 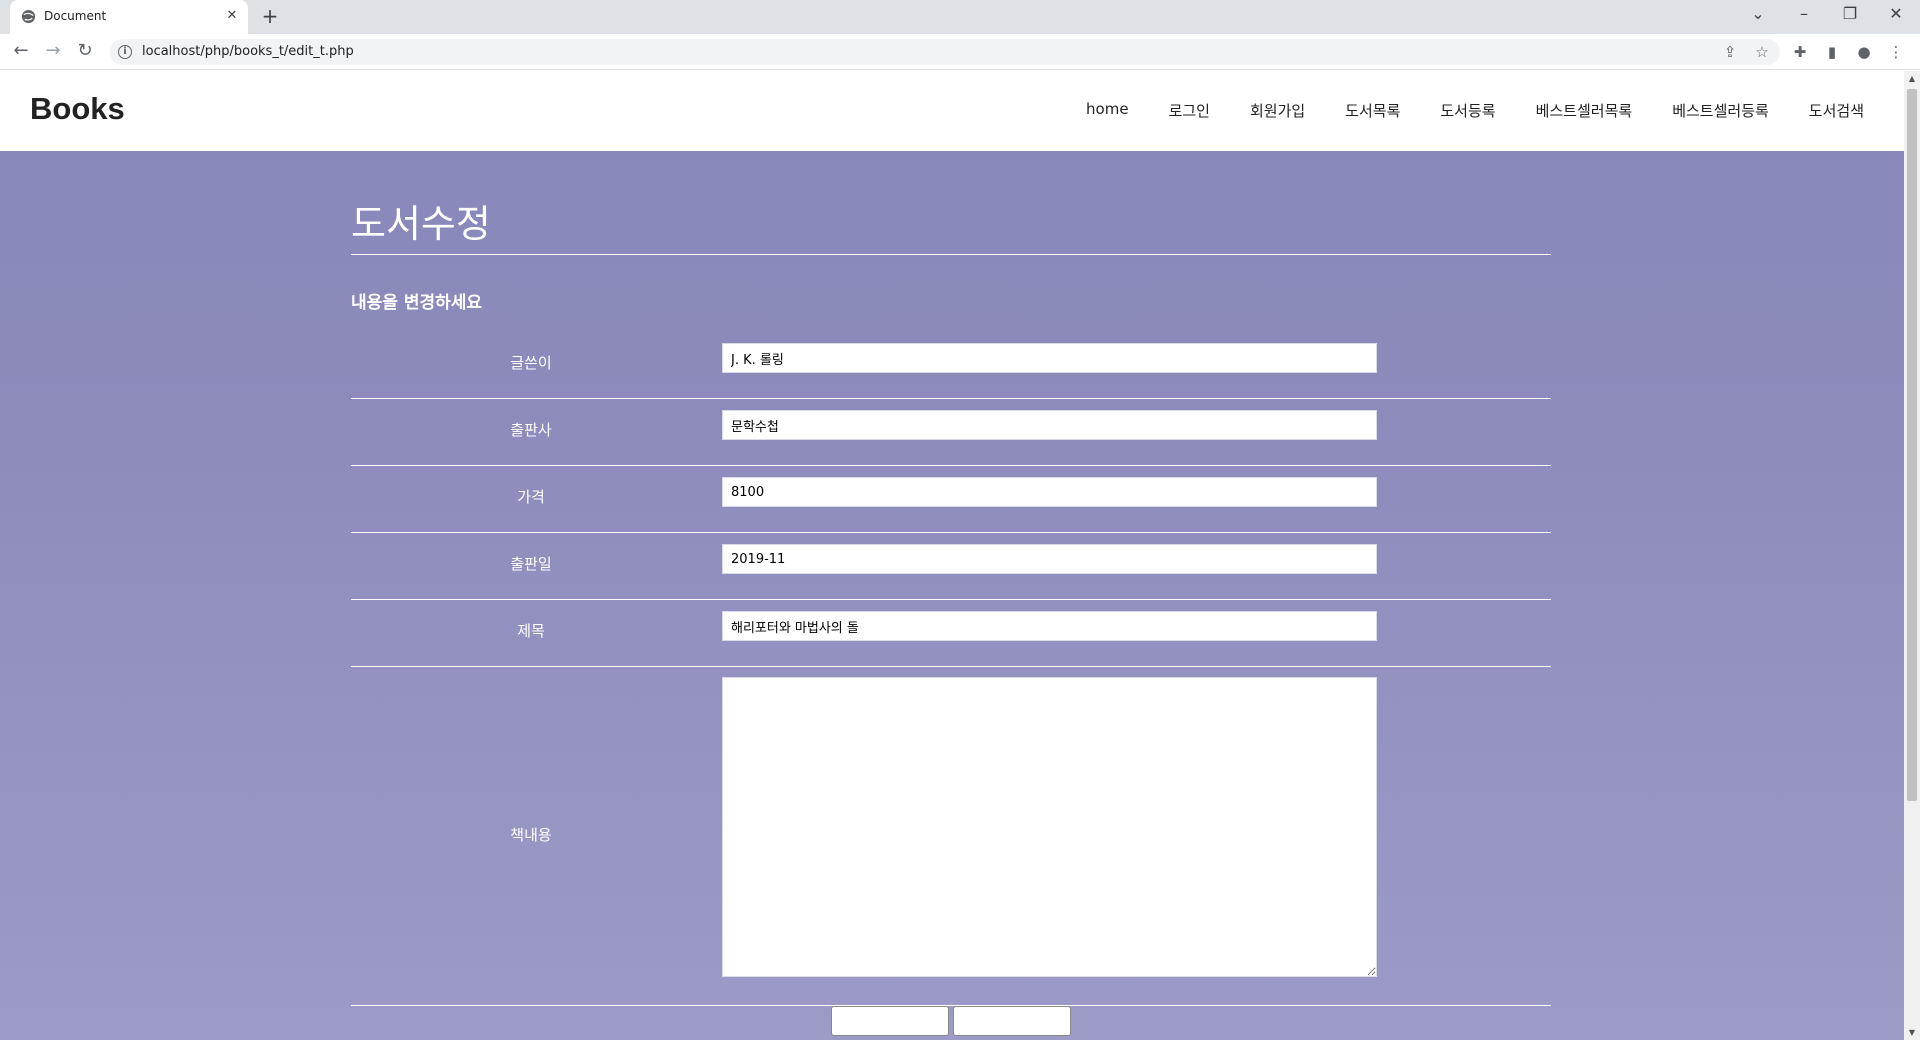 What do you see at coordinates (232, 16) in the screenshot?
I see `close-icon: ✕` at bounding box center [232, 16].